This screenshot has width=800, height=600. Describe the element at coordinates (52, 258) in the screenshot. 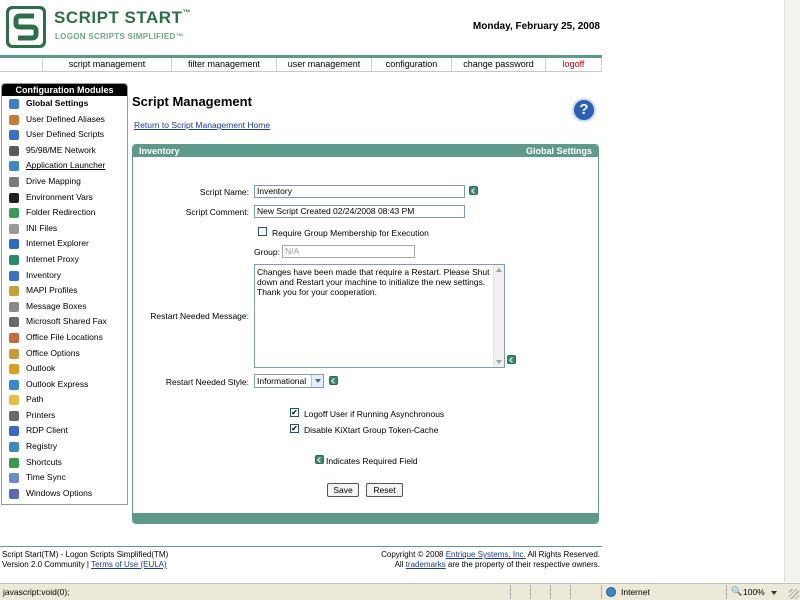

I see `sidebar-item-label: Internet Proxy` at that location.